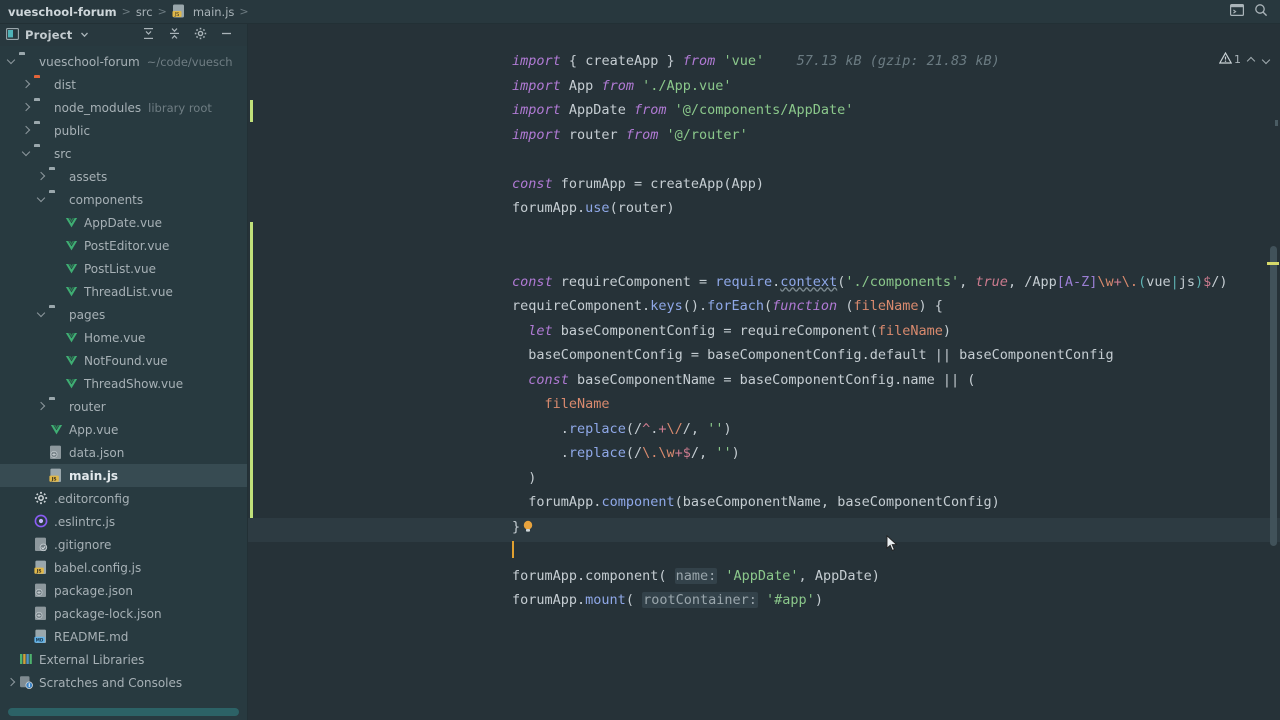  What do you see at coordinates (148, 35) in the screenshot?
I see `expand-all-icon` at bounding box center [148, 35].